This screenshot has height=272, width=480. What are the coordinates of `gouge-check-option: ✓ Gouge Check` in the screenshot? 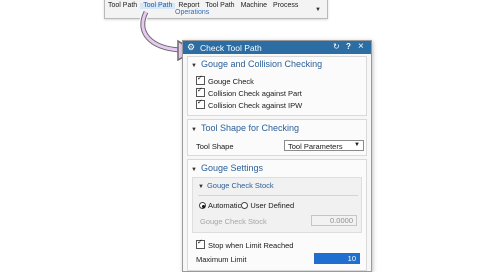 It's located at (225, 80).